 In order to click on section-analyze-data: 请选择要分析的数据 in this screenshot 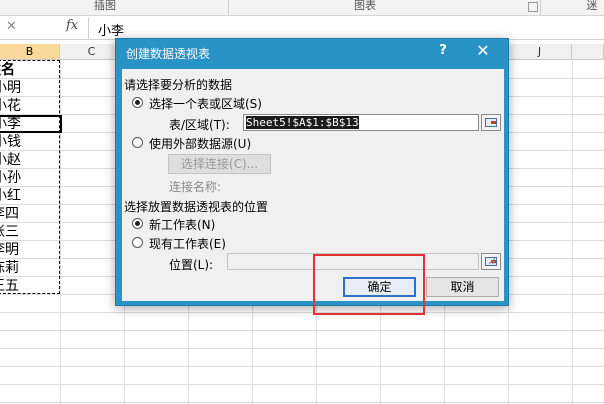, I will do `click(178, 85)`.